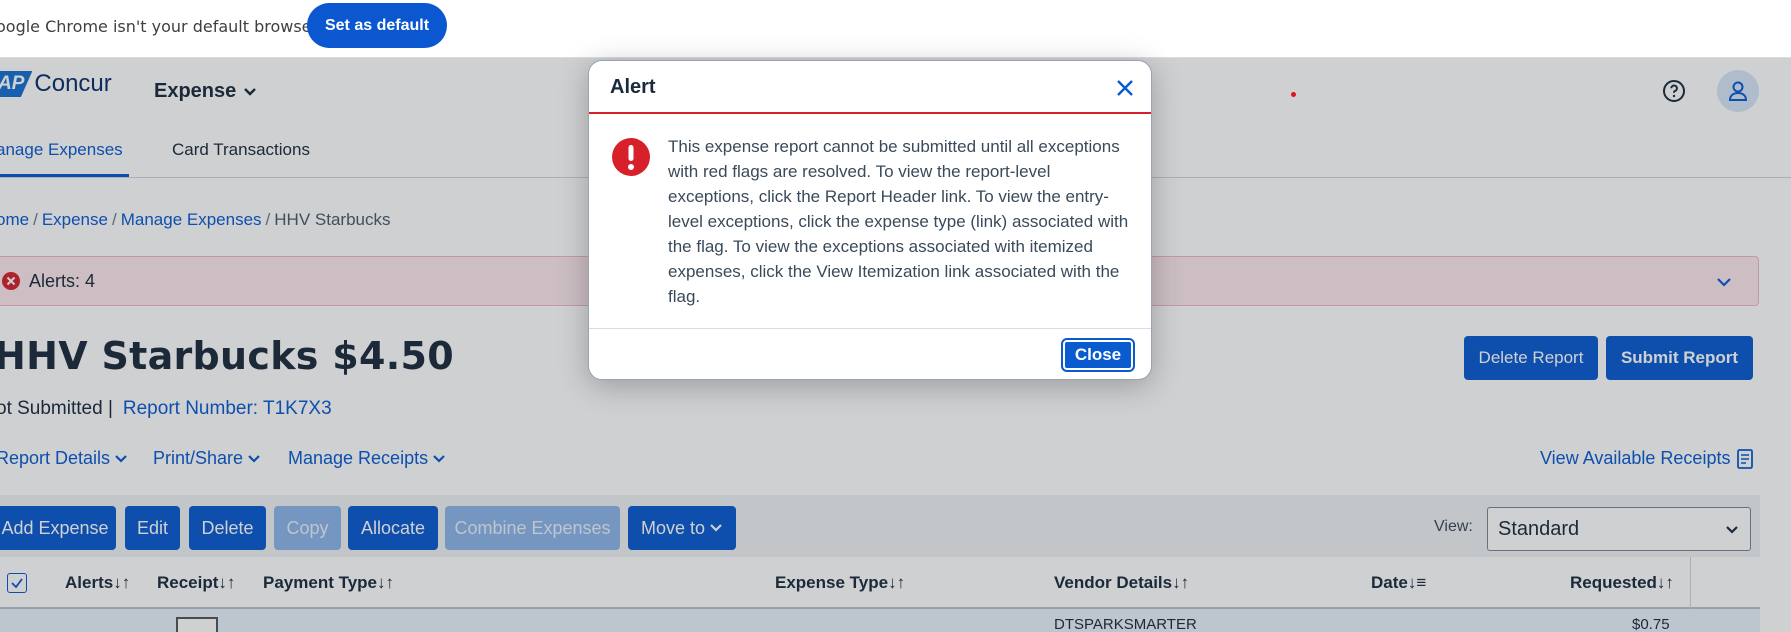  I want to click on dialog-title: Alert, so click(633, 87).